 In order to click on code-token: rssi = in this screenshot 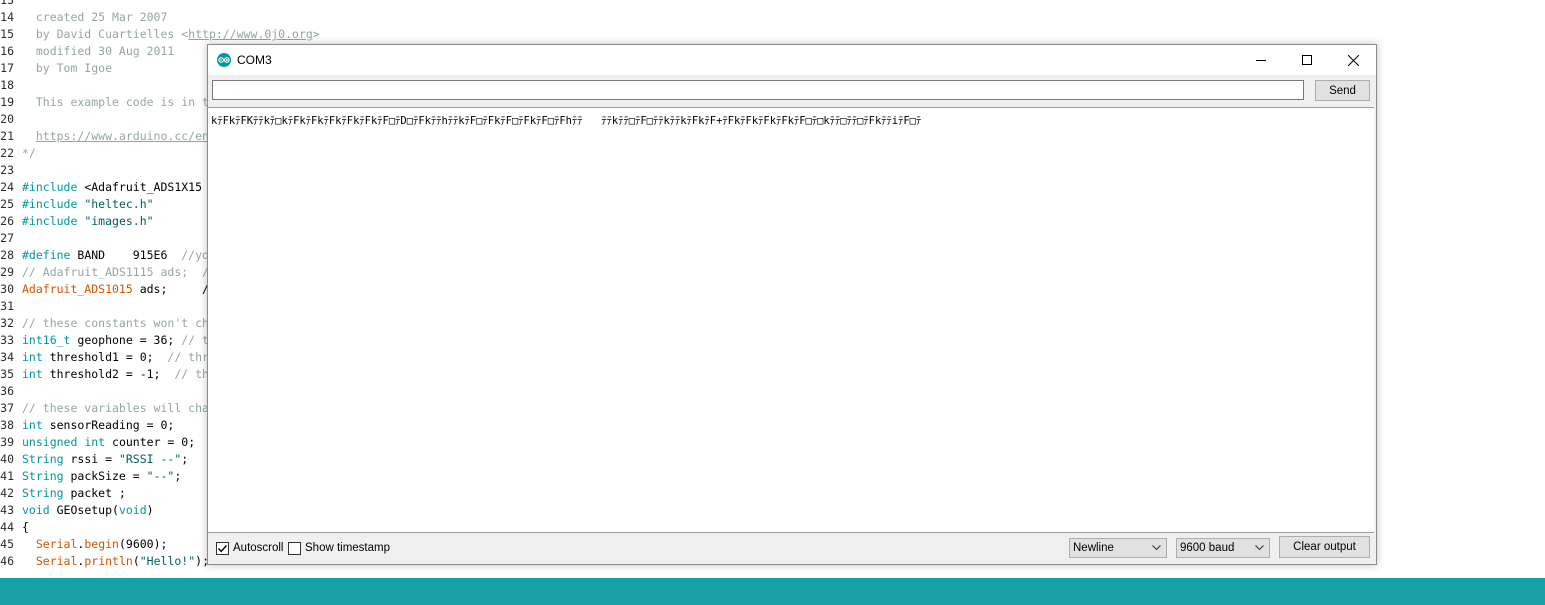, I will do `click(91, 459)`.